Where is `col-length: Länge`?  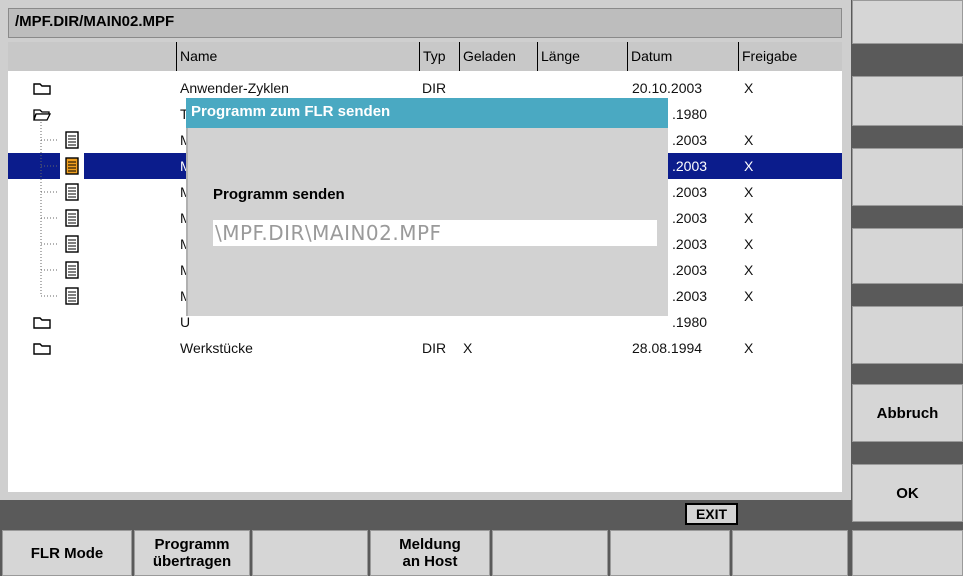 col-length: Länge is located at coordinates (584, 56).